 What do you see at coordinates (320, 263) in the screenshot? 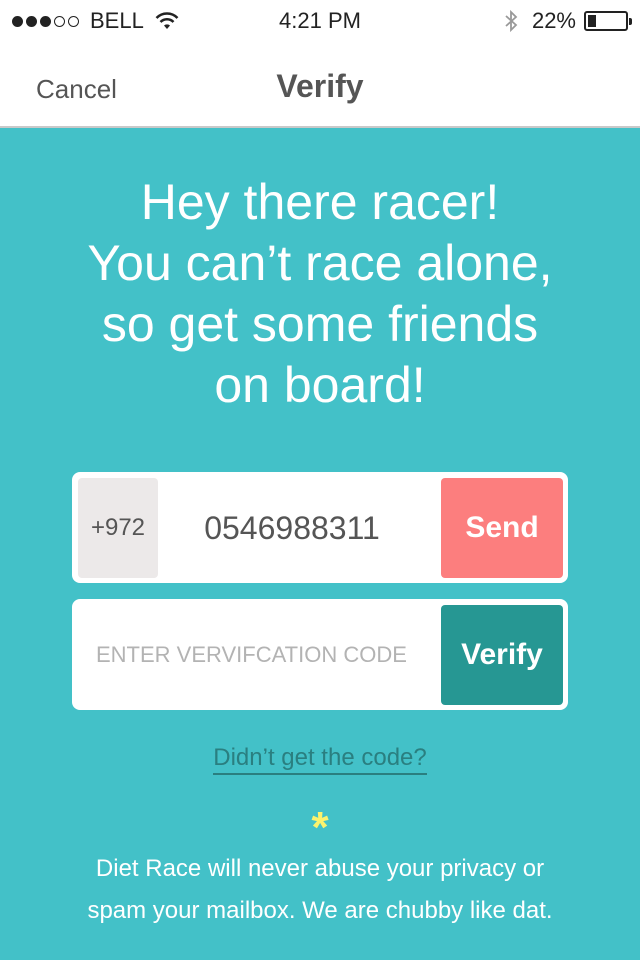
I see `headline-line: You can’t race alone,` at bounding box center [320, 263].